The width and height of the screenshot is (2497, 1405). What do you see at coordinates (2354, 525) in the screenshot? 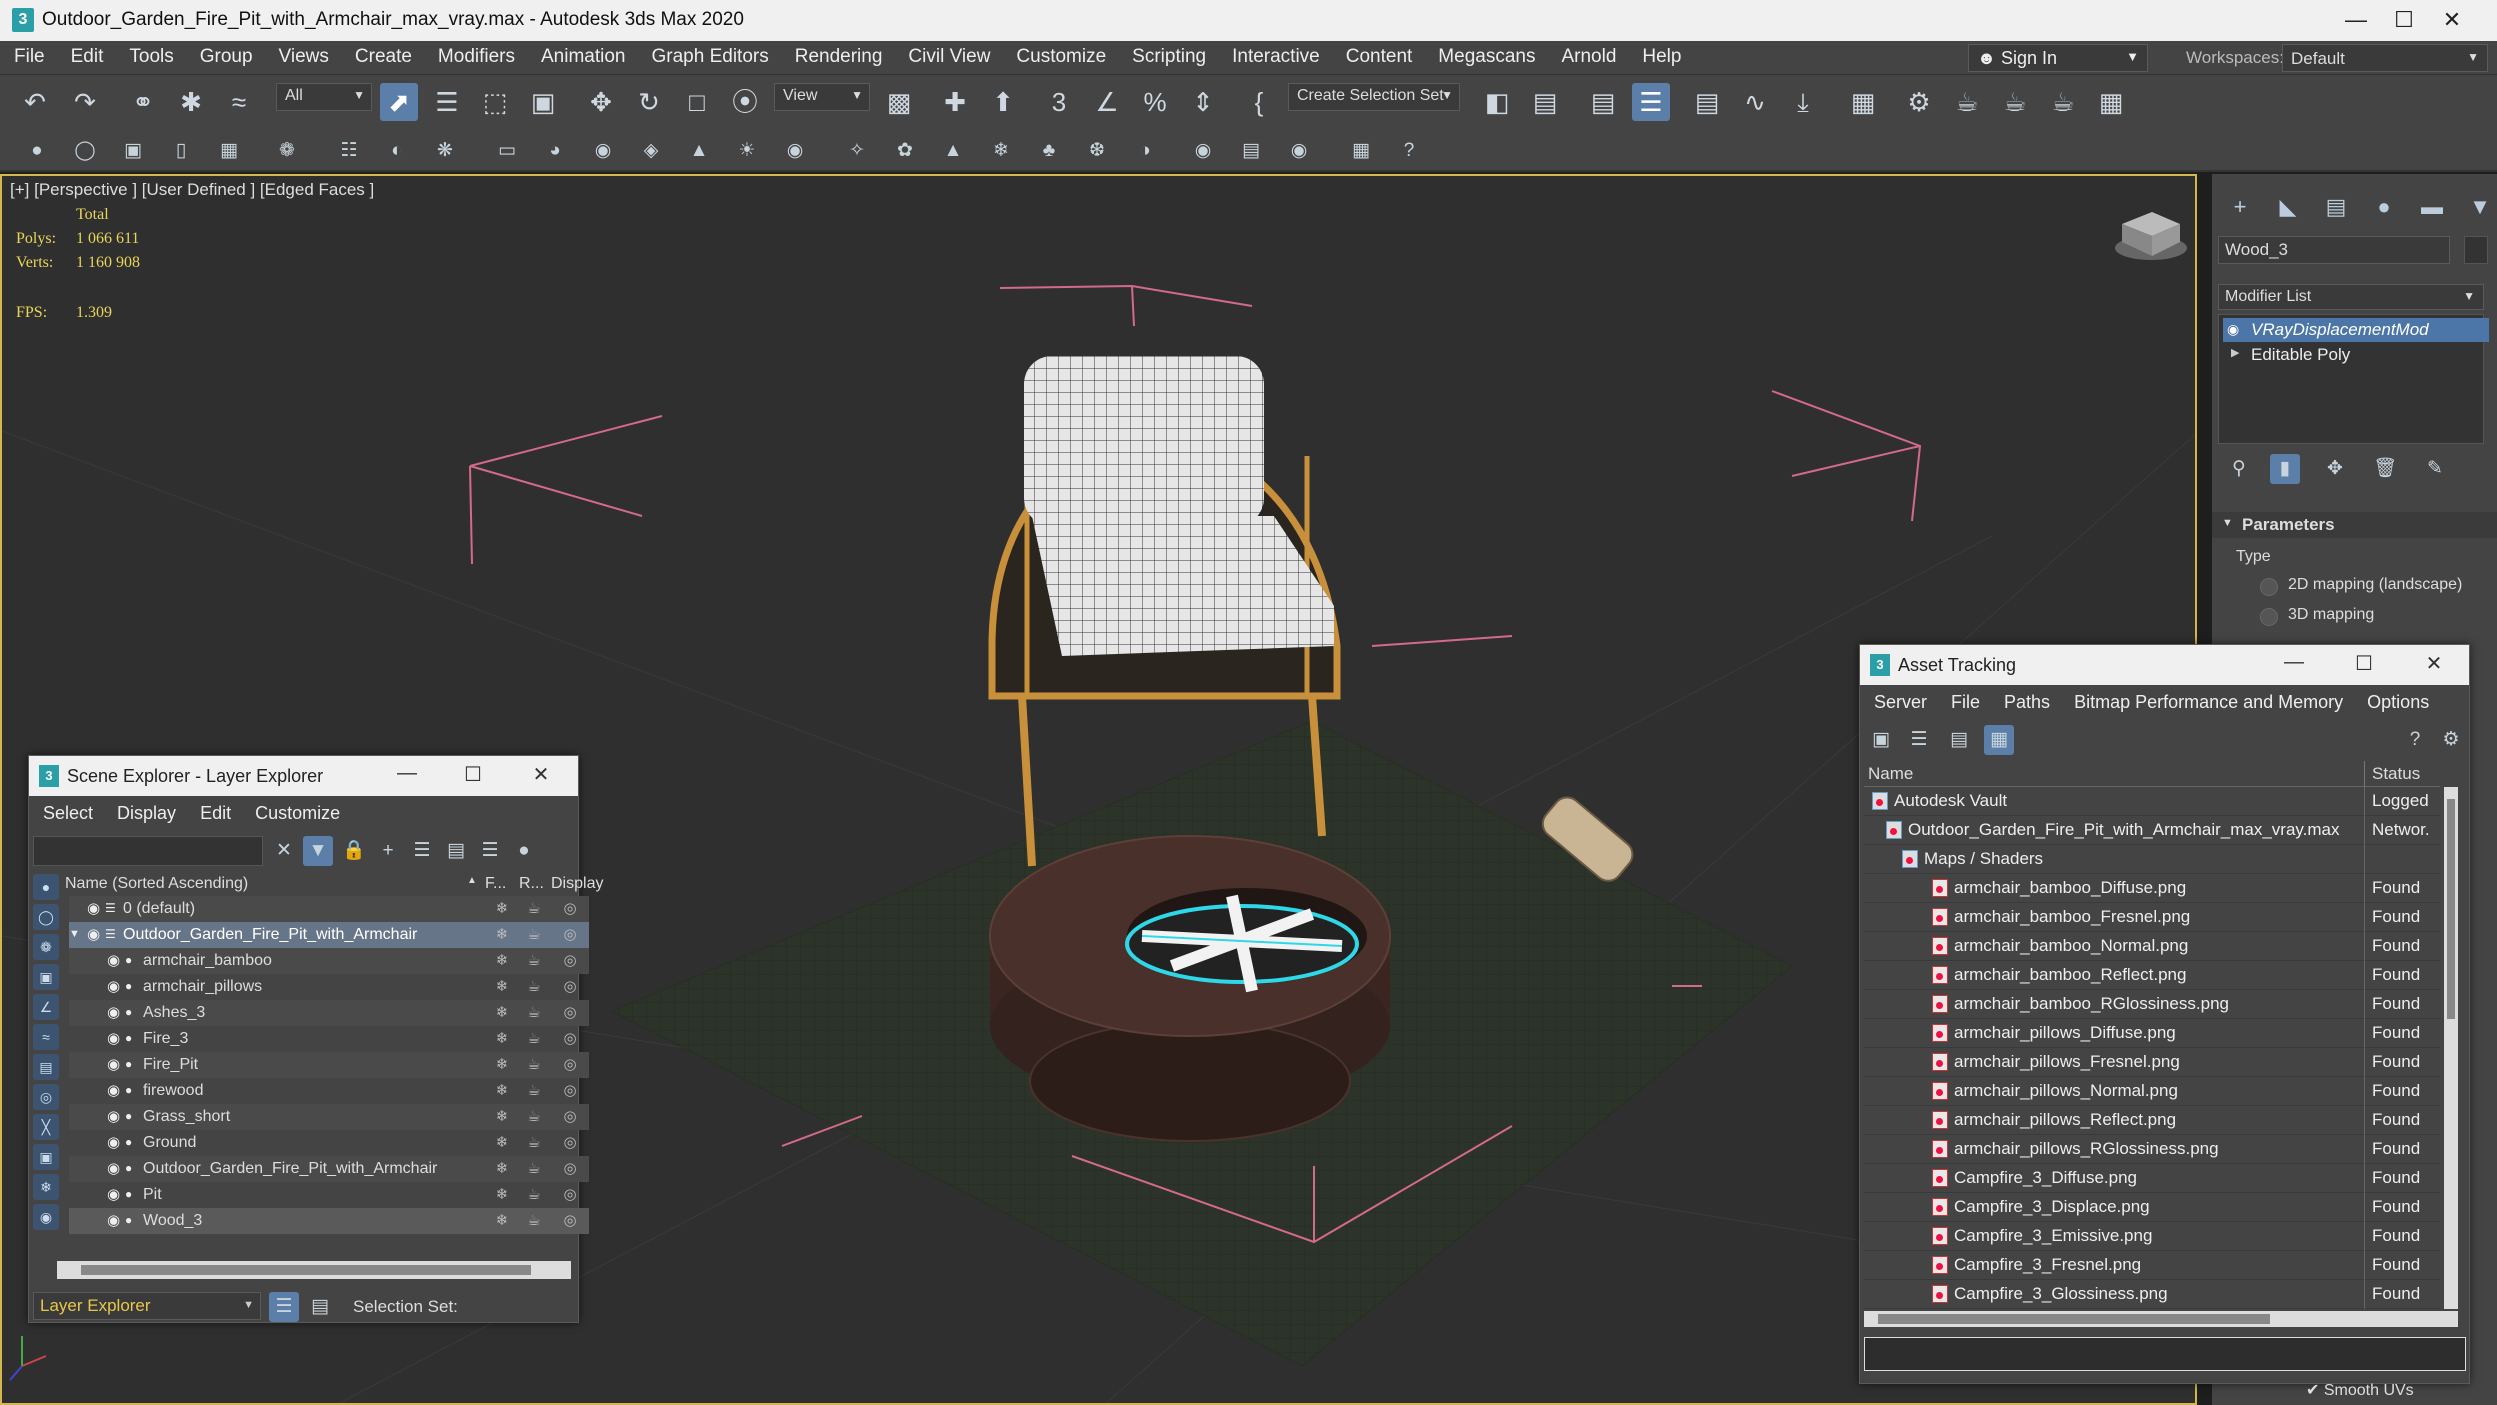
I see `parameters-rollout: ▼ Parameters` at bounding box center [2354, 525].